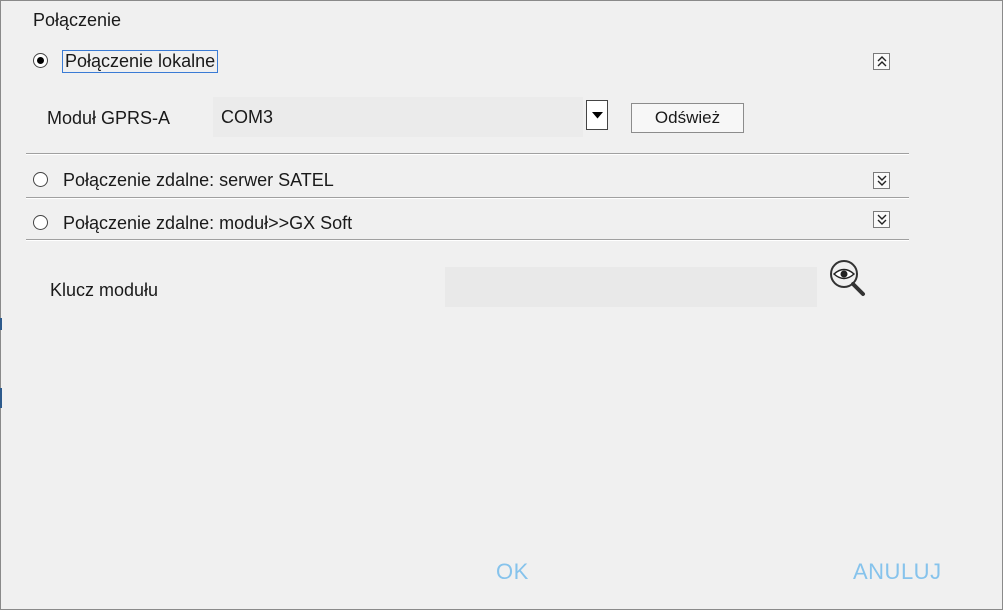  What do you see at coordinates (398, 117) in the screenshot?
I see `port-combobox: COM3` at bounding box center [398, 117].